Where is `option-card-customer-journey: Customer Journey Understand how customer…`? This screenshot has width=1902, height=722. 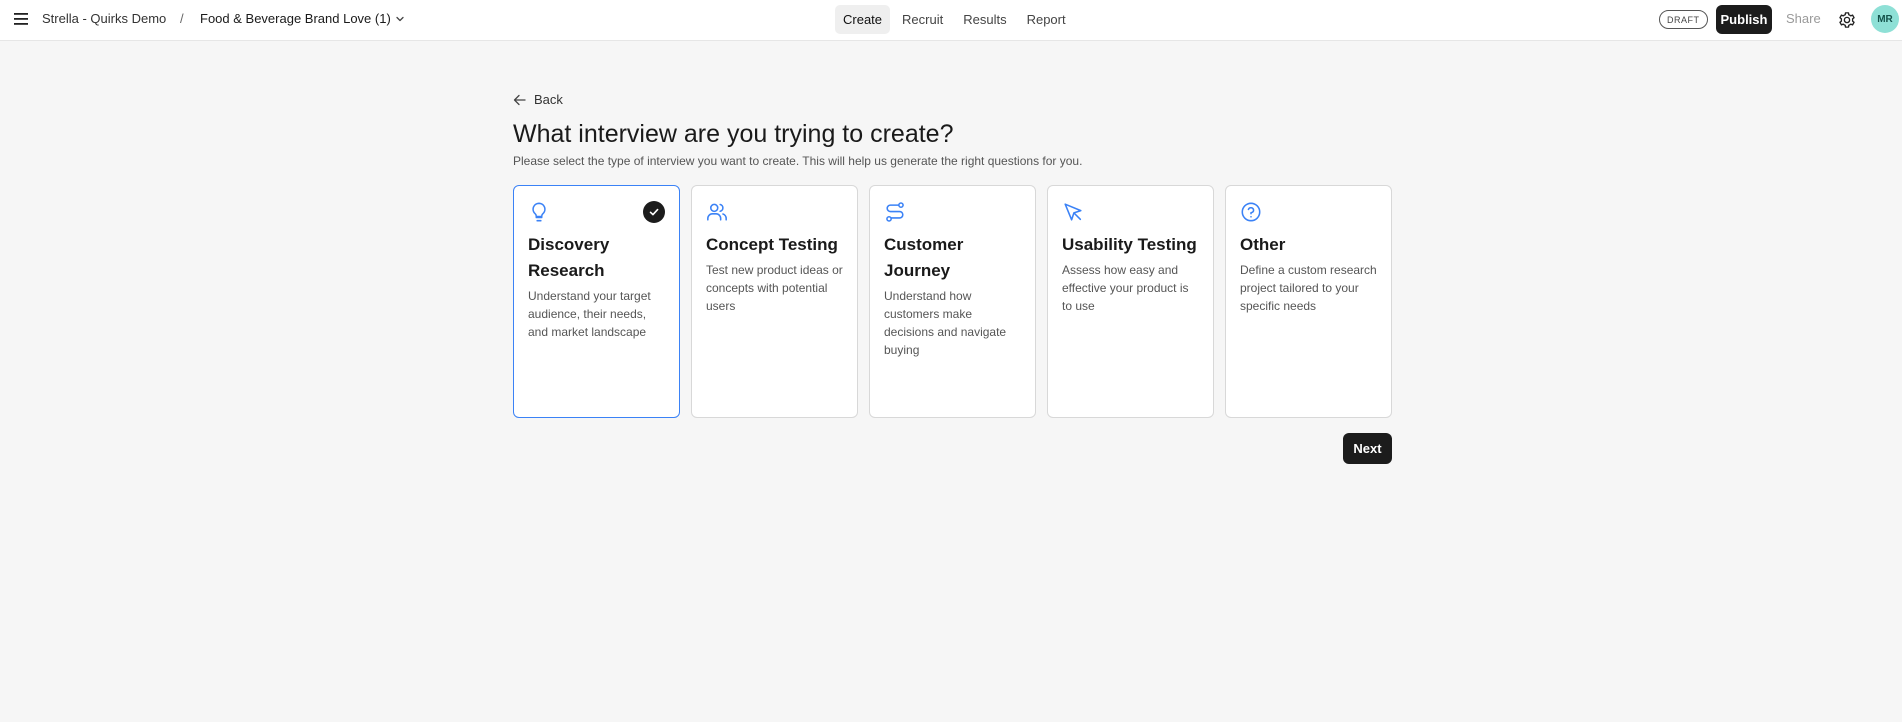
option-card-customer-journey: Customer Journey Understand how customer… is located at coordinates (952, 301).